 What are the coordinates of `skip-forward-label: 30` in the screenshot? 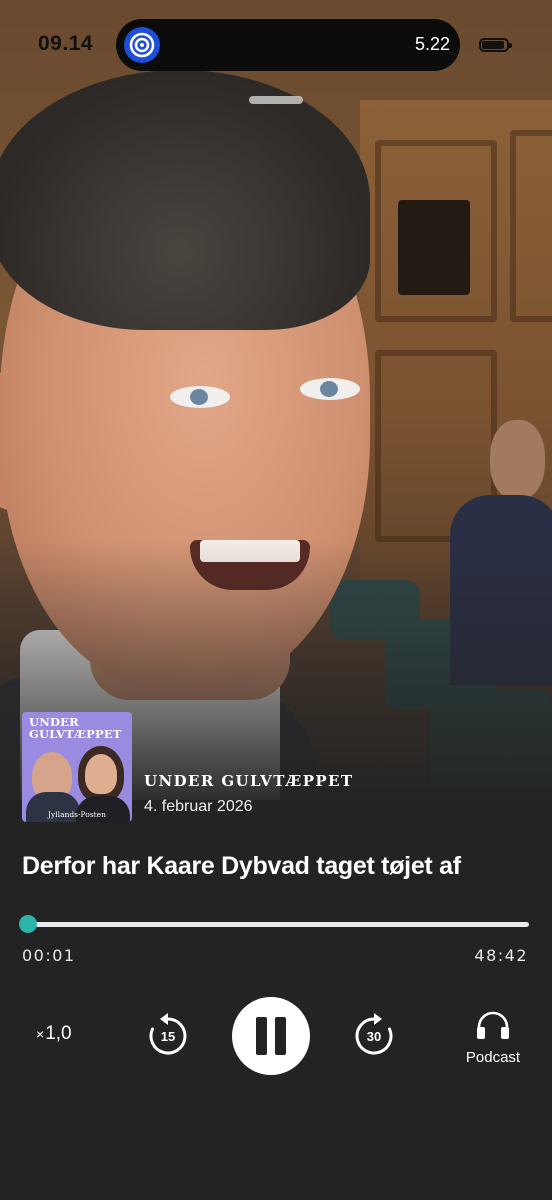 It's located at (374, 1036).